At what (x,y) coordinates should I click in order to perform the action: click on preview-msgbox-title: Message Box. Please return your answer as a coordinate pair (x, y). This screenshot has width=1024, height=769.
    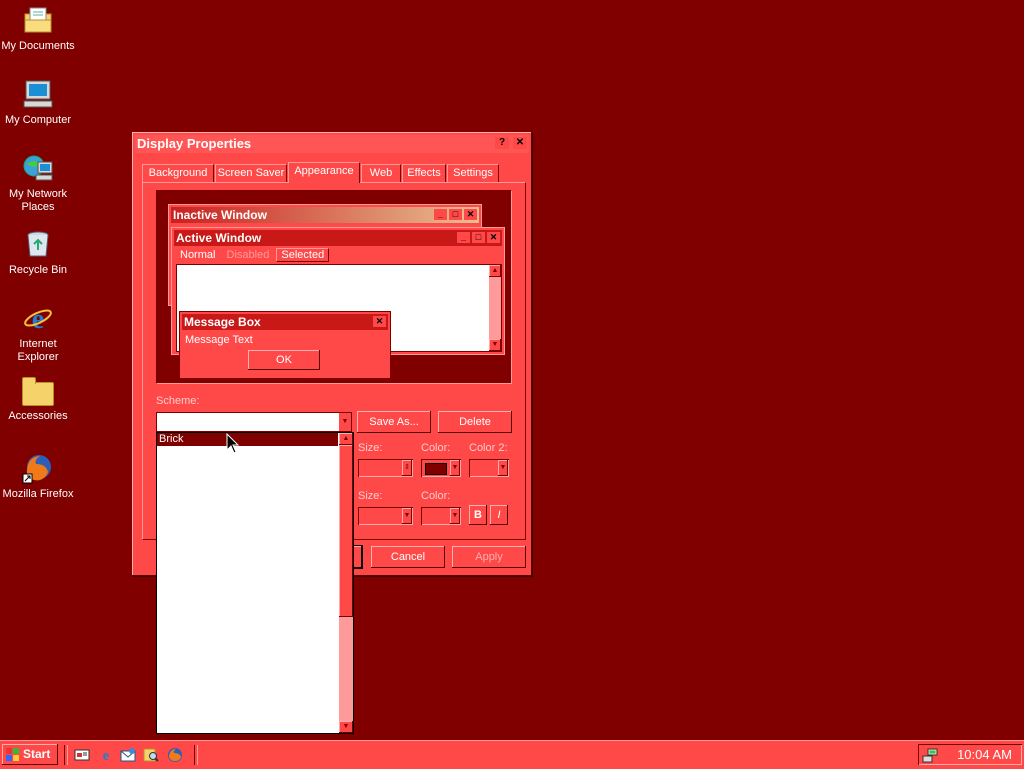
    Looking at the image, I should click on (222, 322).